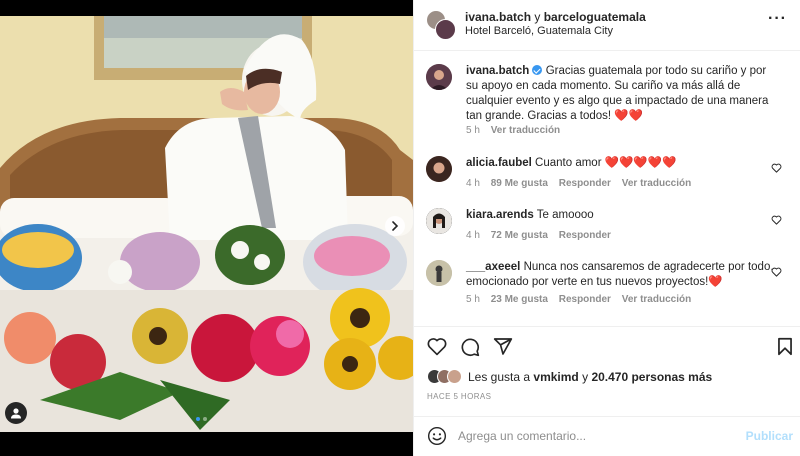  Describe the element at coordinates (606, 163) in the screenshot. I see `comment-text: Cuanto amor ❤️❤️❤️❤️❤️` at that location.